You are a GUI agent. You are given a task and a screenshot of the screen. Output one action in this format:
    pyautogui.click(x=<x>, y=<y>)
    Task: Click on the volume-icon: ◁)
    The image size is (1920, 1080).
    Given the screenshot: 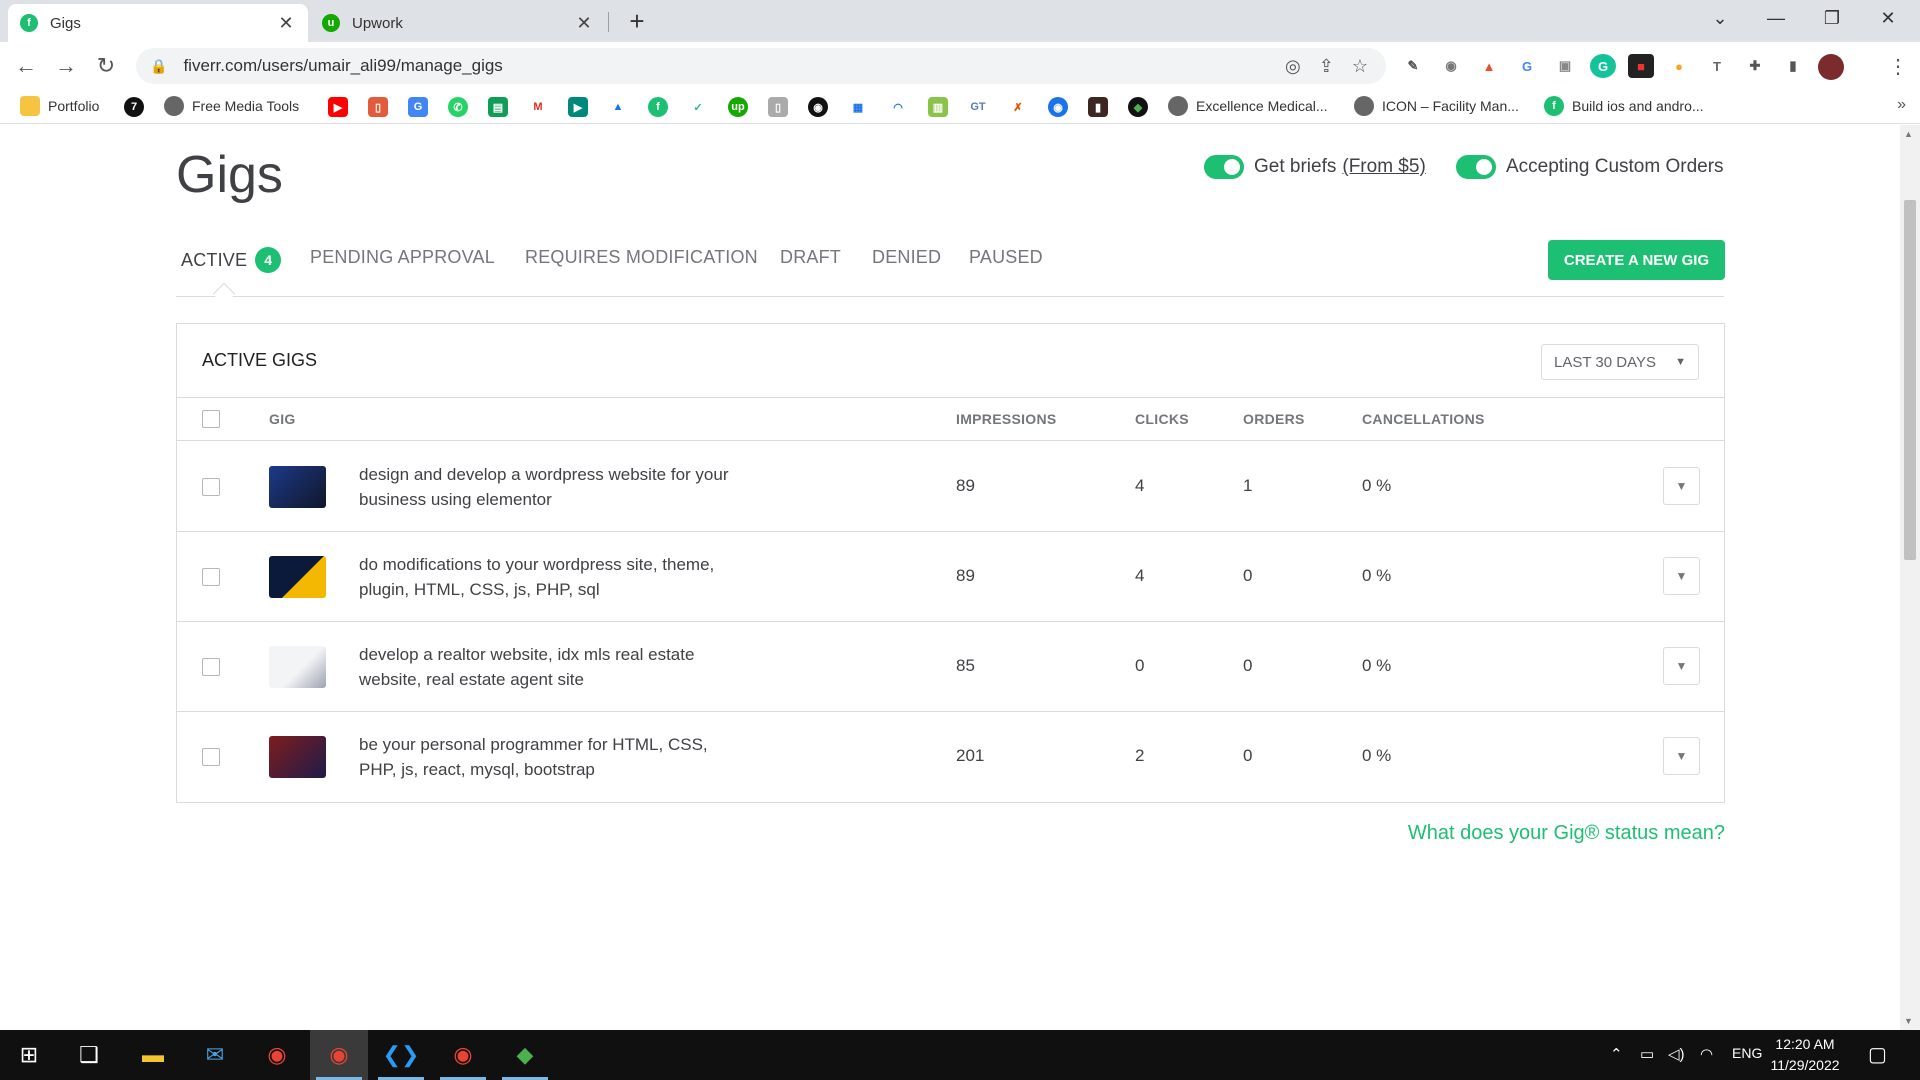 What is the action you would take?
    pyautogui.click(x=1676, y=1054)
    